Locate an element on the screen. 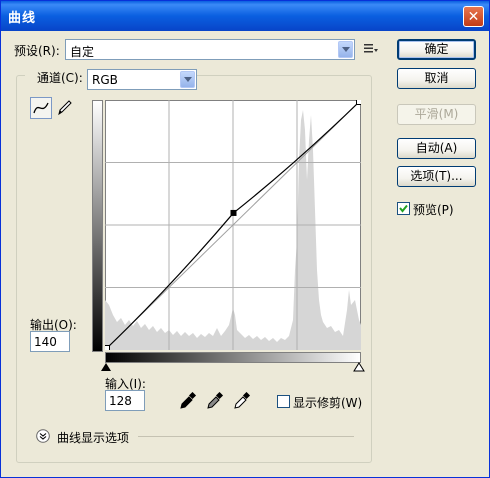  input-gradient-bar is located at coordinates (233, 357).